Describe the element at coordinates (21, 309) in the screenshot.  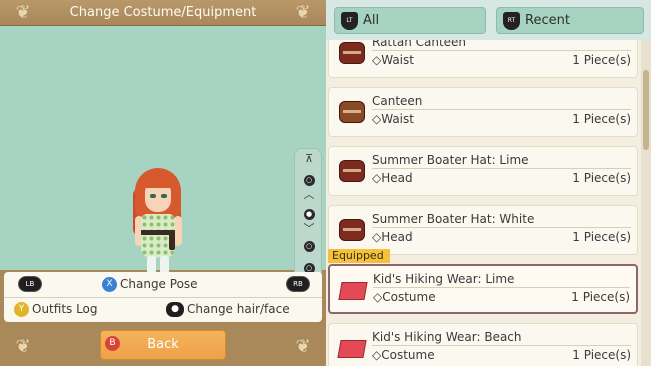
I see `y-button-icon: Y` at that location.